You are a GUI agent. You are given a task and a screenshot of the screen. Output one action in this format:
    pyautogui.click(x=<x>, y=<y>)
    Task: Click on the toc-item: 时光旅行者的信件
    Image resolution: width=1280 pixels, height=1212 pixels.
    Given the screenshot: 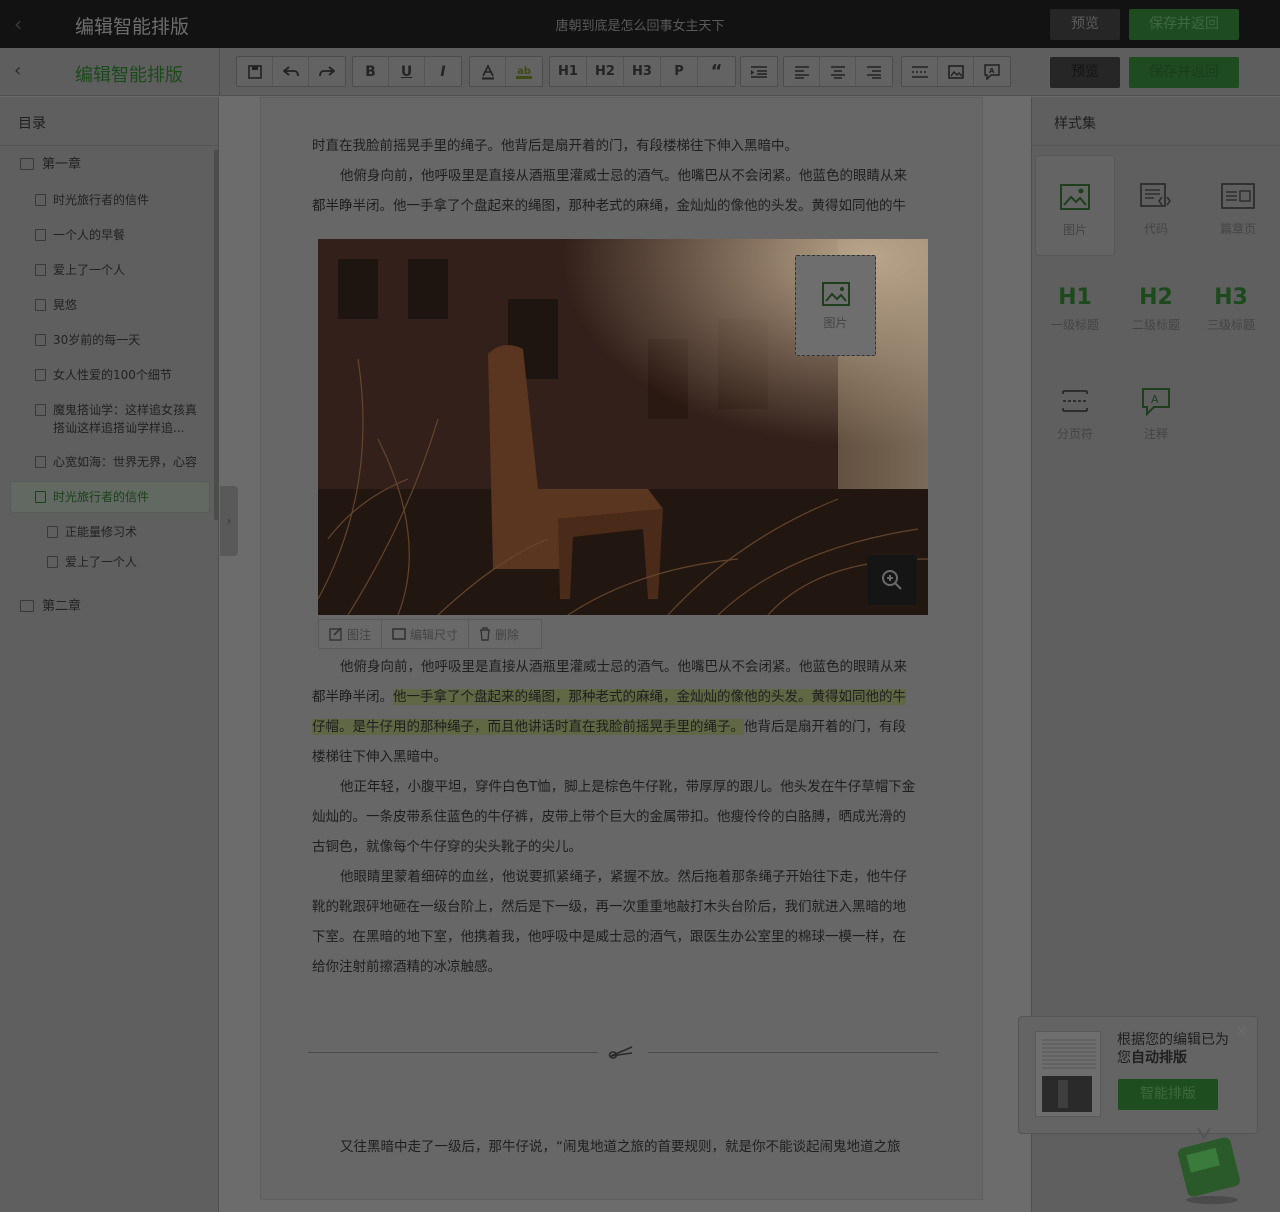 What is the action you would take?
    pyautogui.click(x=107, y=200)
    